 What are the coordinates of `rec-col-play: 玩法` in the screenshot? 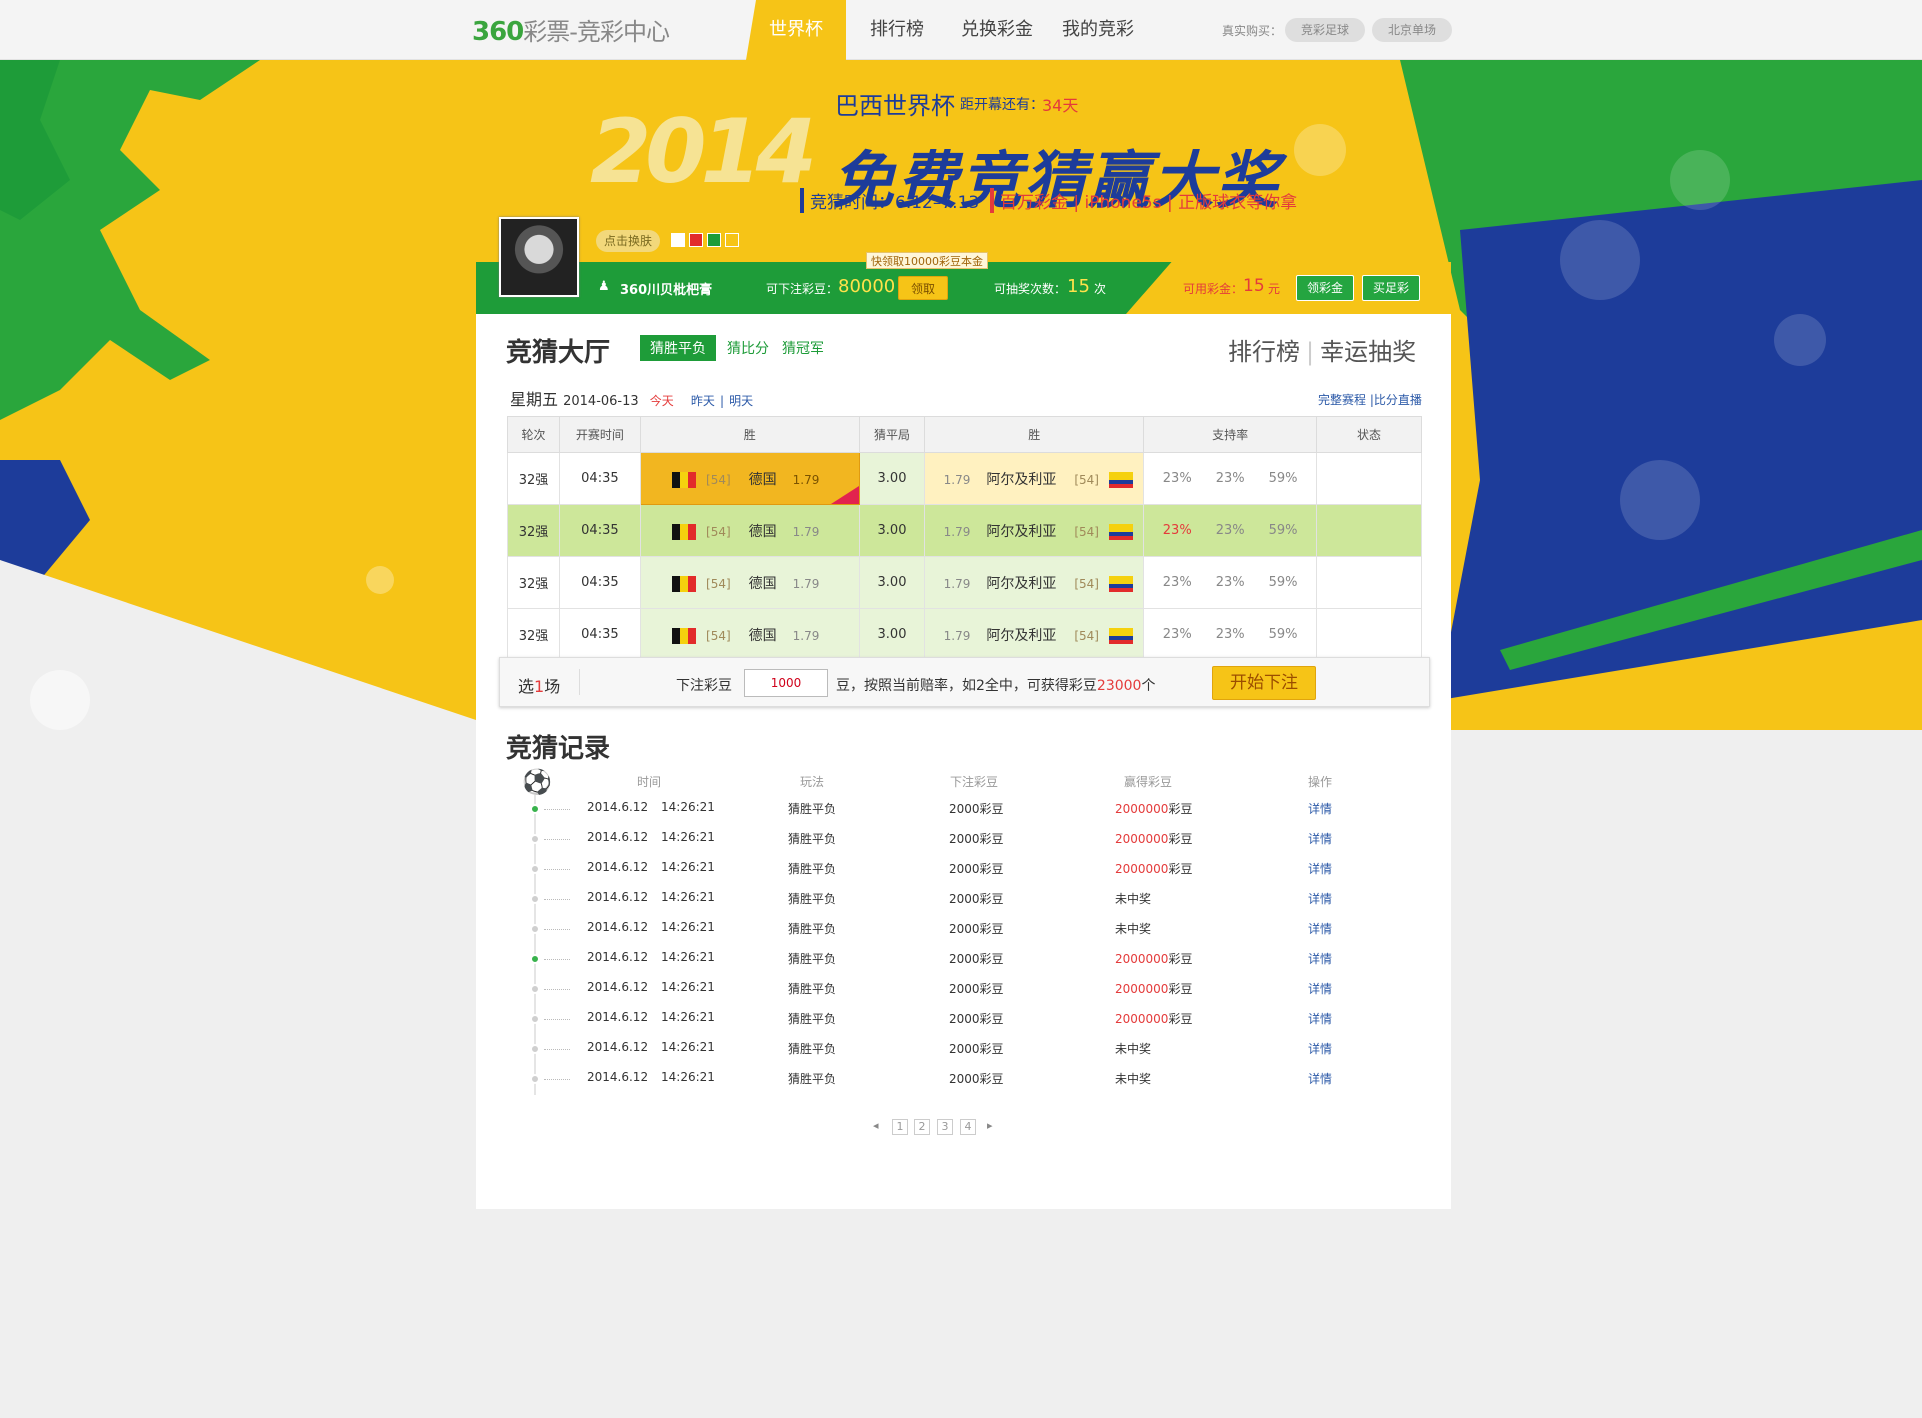 It's located at (812, 782).